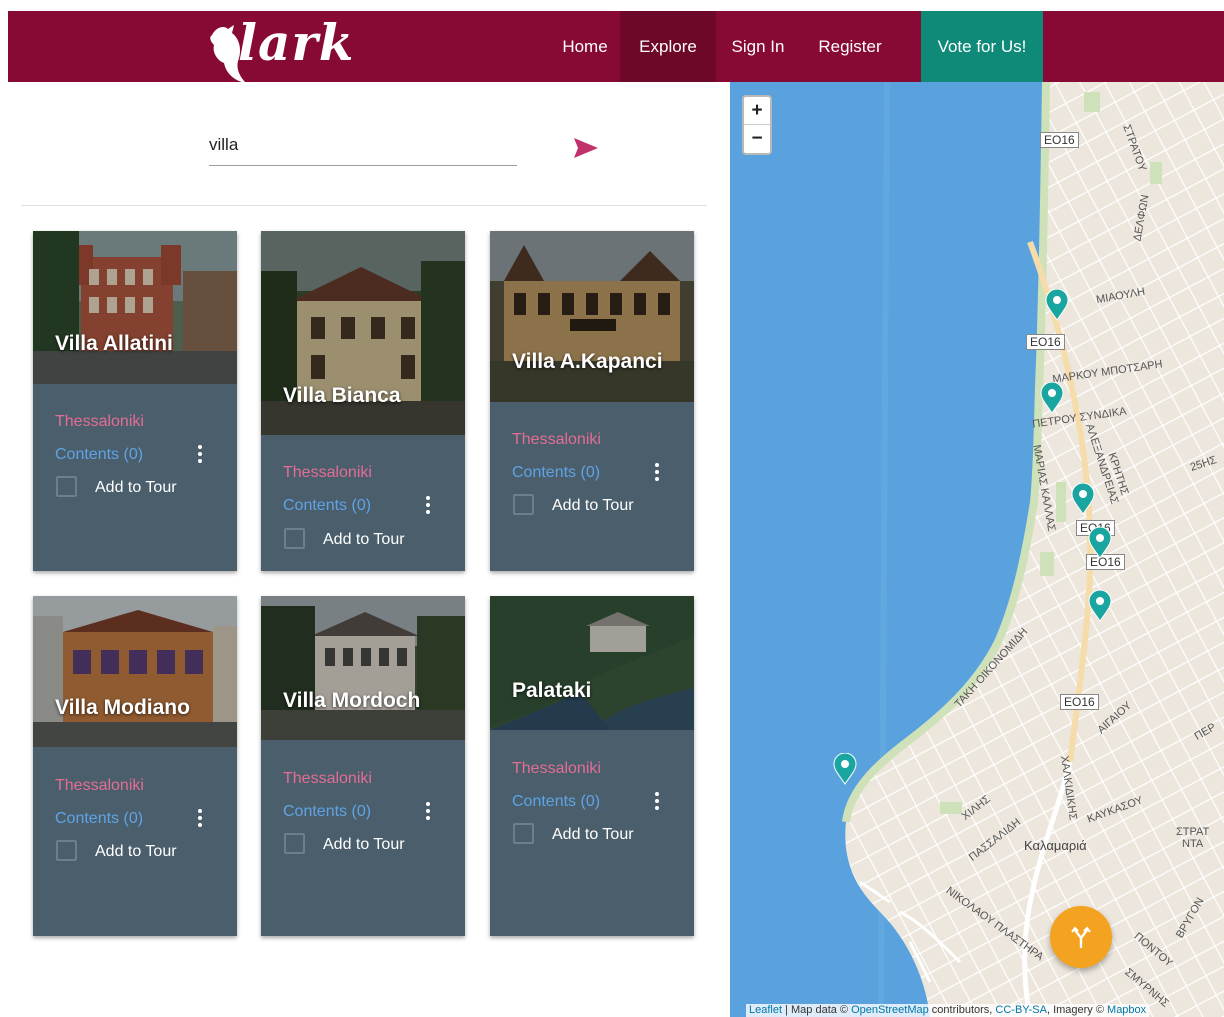  I want to click on map-zoom-control: + −, so click(757, 125).